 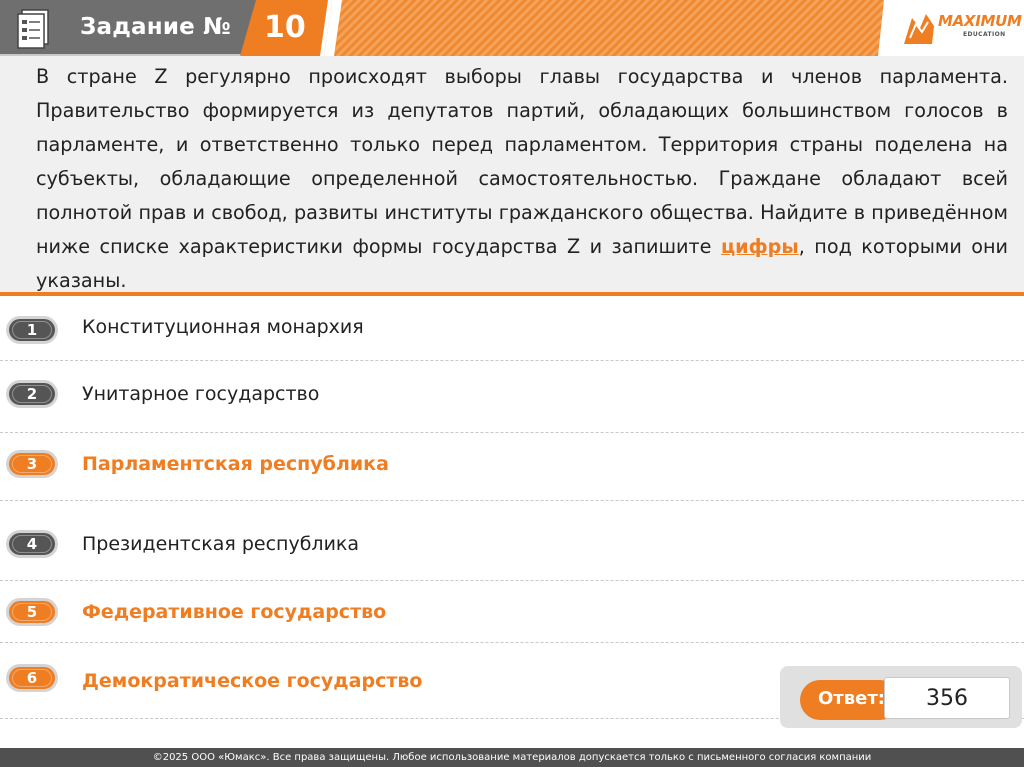 What do you see at coordinates (512, 546) in the screenshot?
I see `option-item-4: 4 Президентская республика` at bounding box center [512, 546].